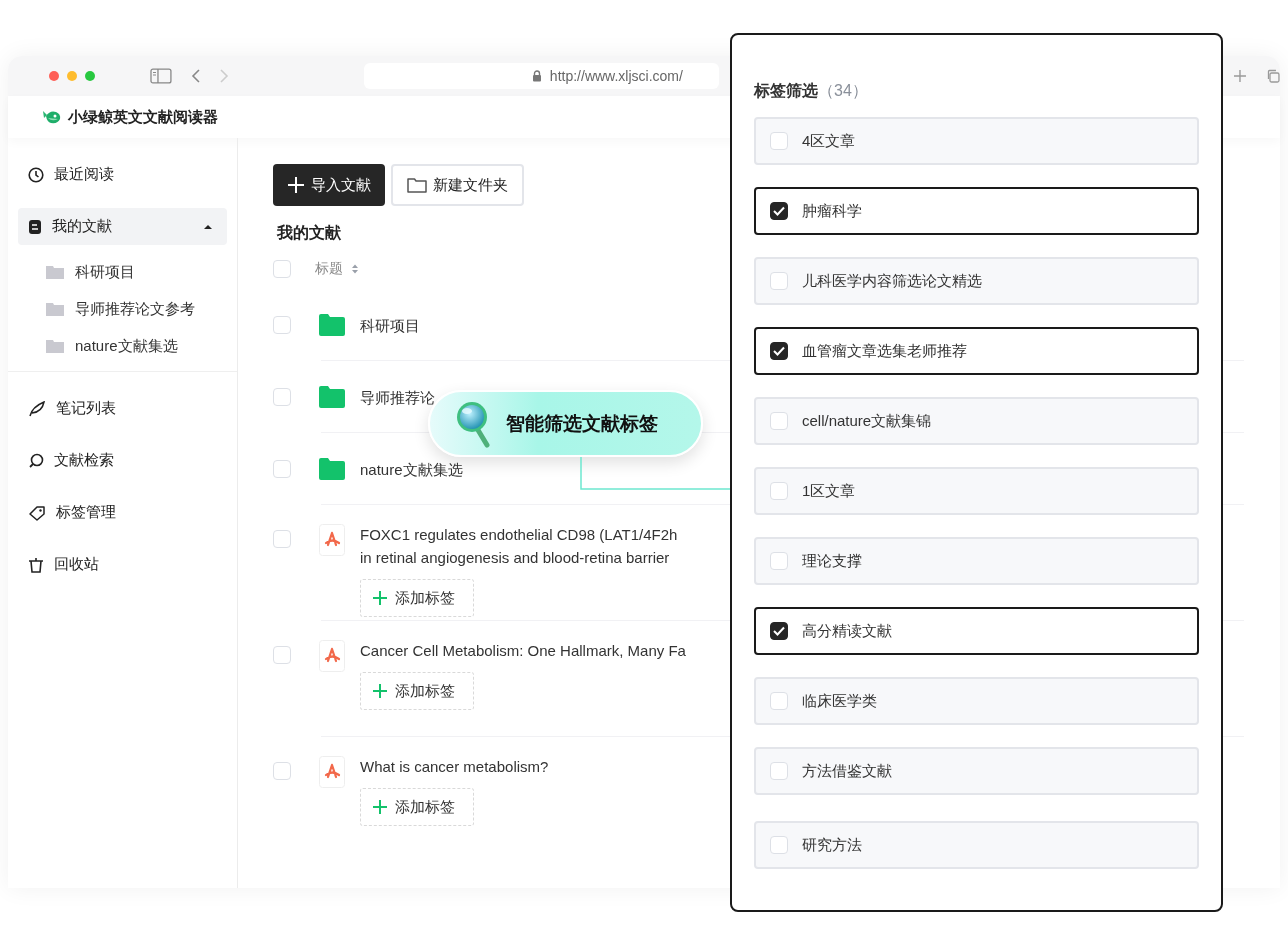 The height and width of the screenshot is (944, 1288). Describe the element at coordinates (976, 631) in the screenshot. I see `tag-option: 高分精读文献` at that location.